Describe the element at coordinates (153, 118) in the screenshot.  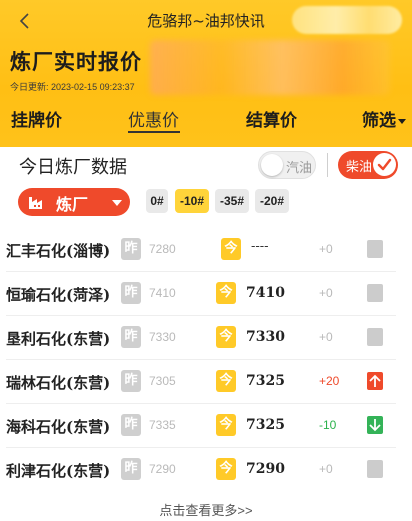
I see `tab-discount-price: 优惠价` at that location.